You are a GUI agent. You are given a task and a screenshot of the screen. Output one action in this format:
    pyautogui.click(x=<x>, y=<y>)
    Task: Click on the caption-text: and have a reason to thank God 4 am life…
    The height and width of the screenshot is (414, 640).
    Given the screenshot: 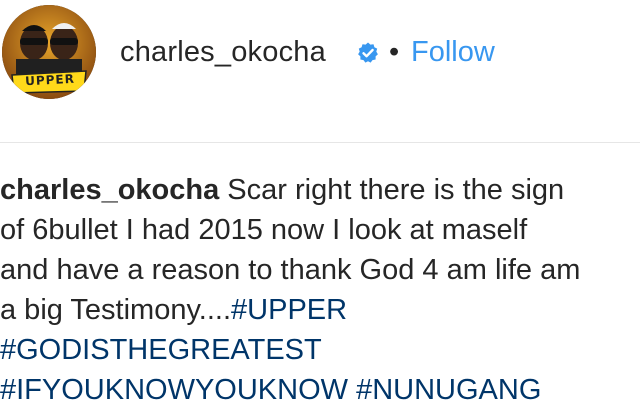 What is the action you would take?
    pyautogui.click(x=290, y=270)
    